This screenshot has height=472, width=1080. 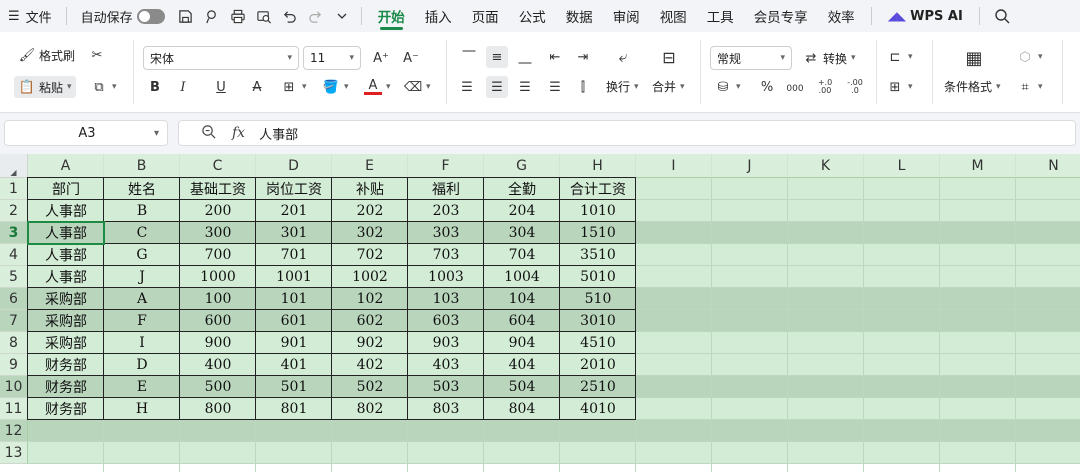 What do you see at coordinates (438, 16) in the screenshot?
I see `tab-insert: 插入` at bounding box center [438, 16].